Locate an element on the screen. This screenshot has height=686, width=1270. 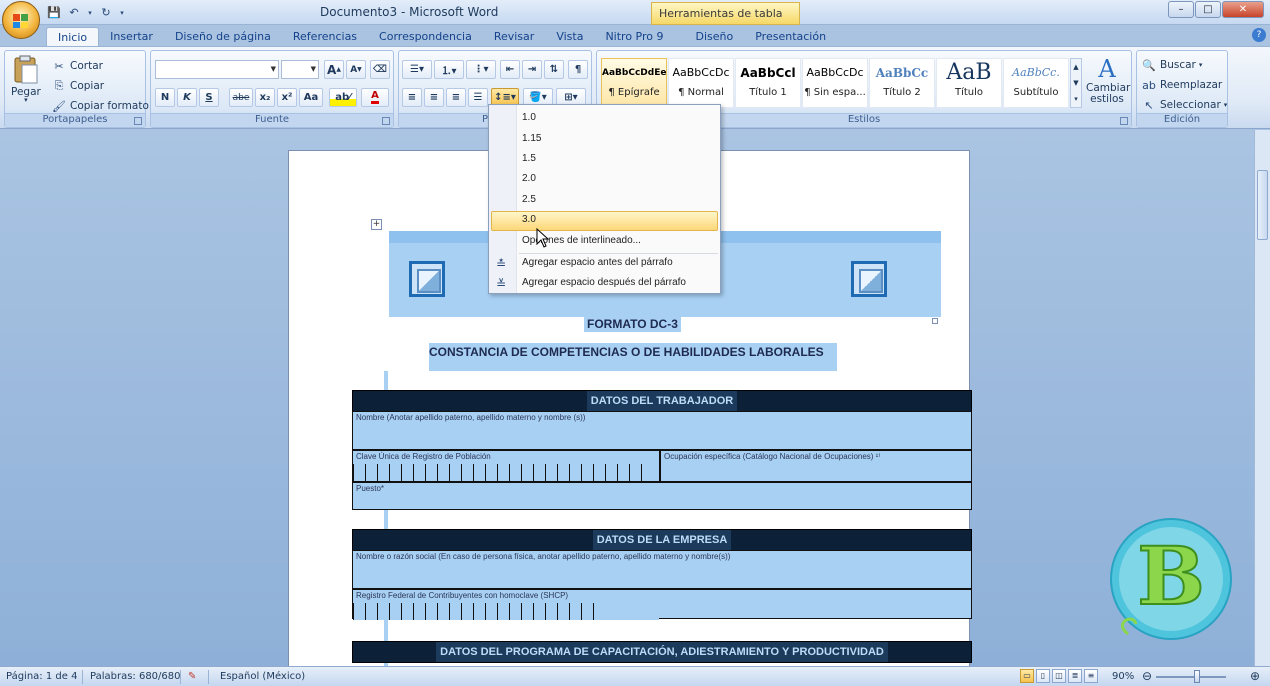
clipboard-launcher-icon is located at coordinates (138, 121).